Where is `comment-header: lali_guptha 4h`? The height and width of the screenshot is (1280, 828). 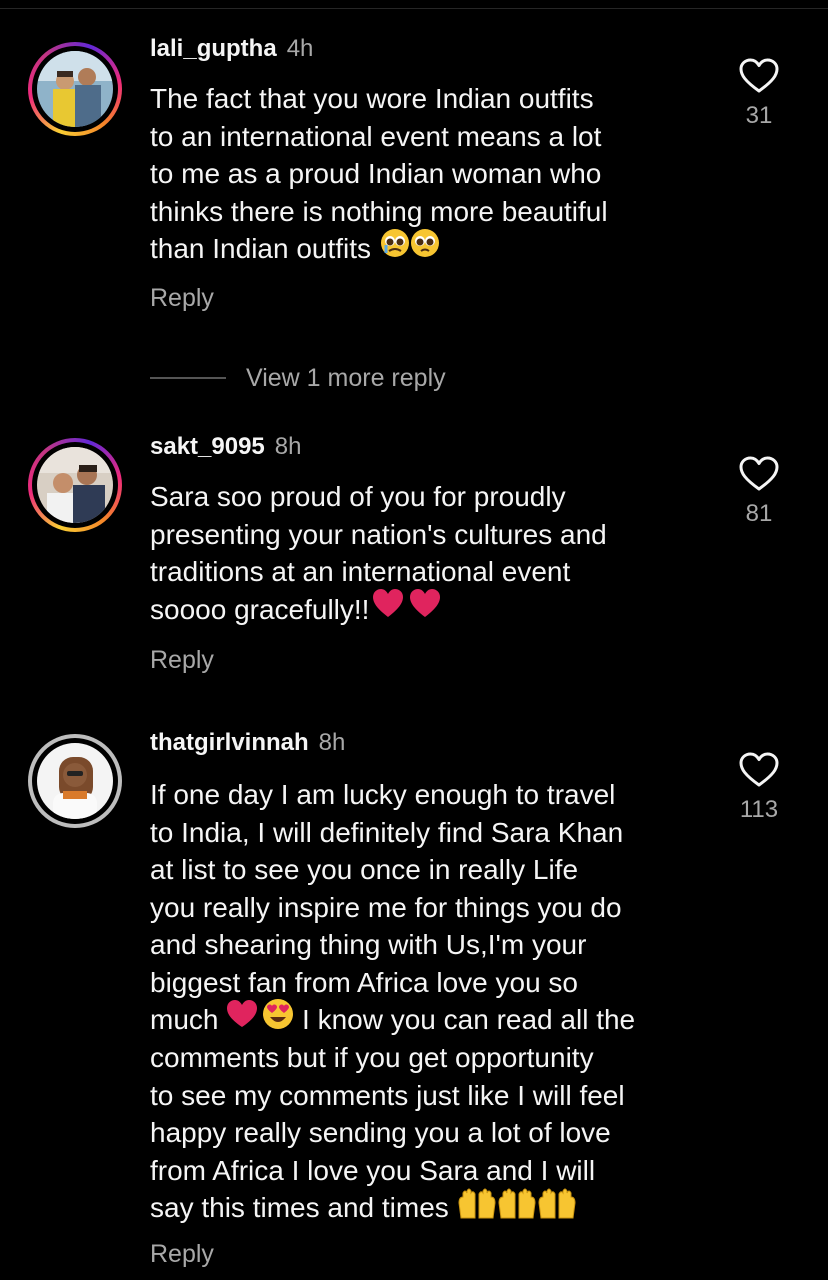 comment-header: lali_guptha 4h is located at coordinates (231, 49).